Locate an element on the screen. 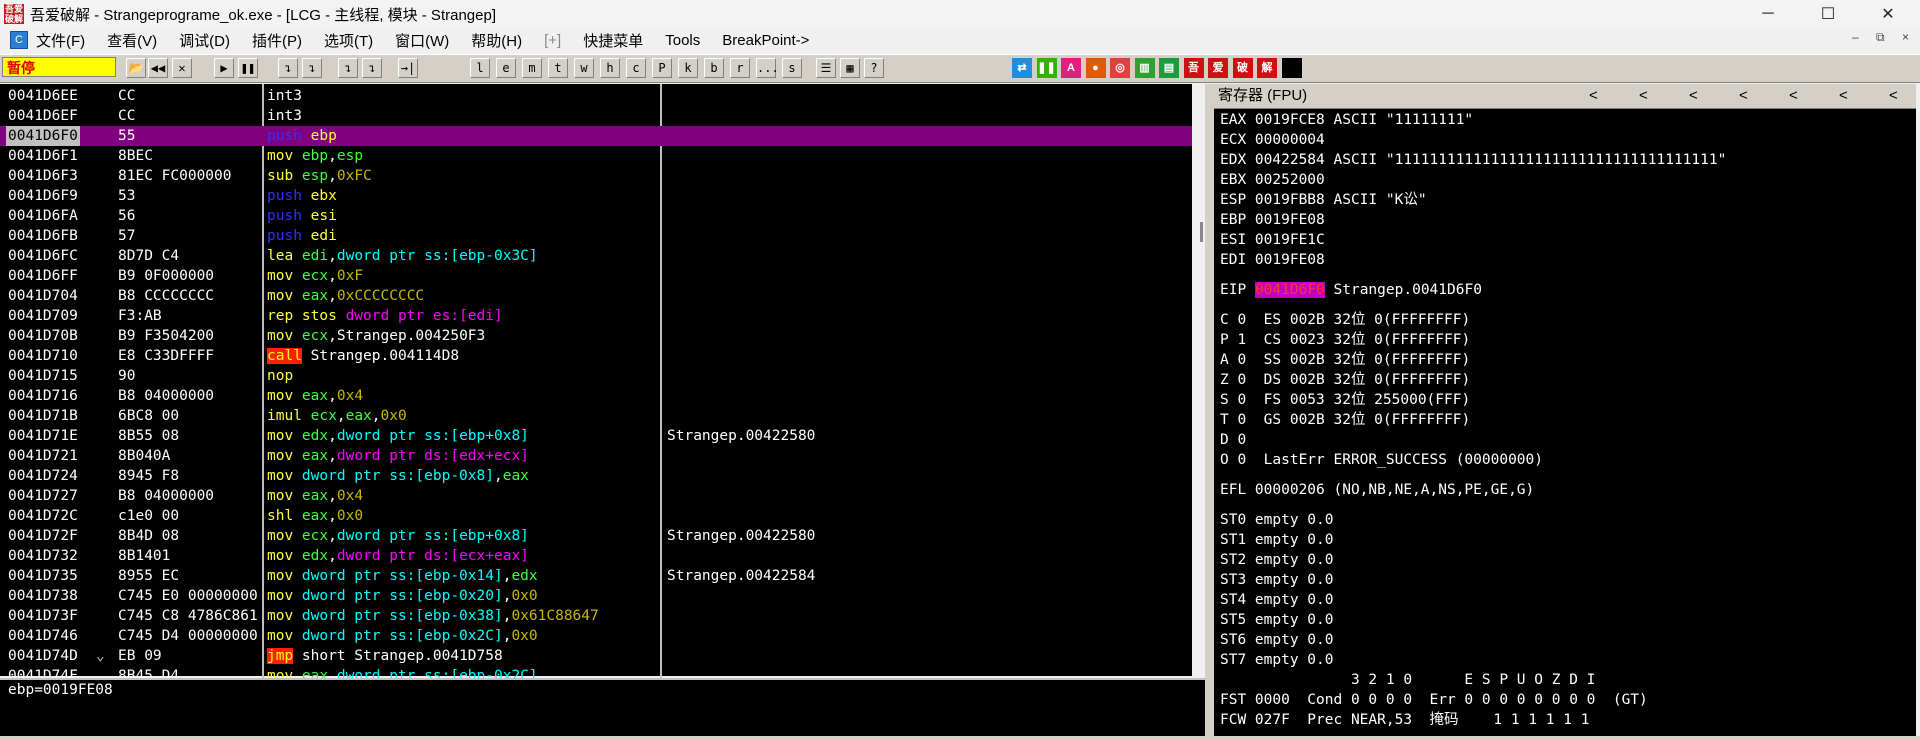 The height and width of the screenshot is (740, 1920). disassembly-row: 0041D6FB 57 push edi is located at coordinates (596, 236).